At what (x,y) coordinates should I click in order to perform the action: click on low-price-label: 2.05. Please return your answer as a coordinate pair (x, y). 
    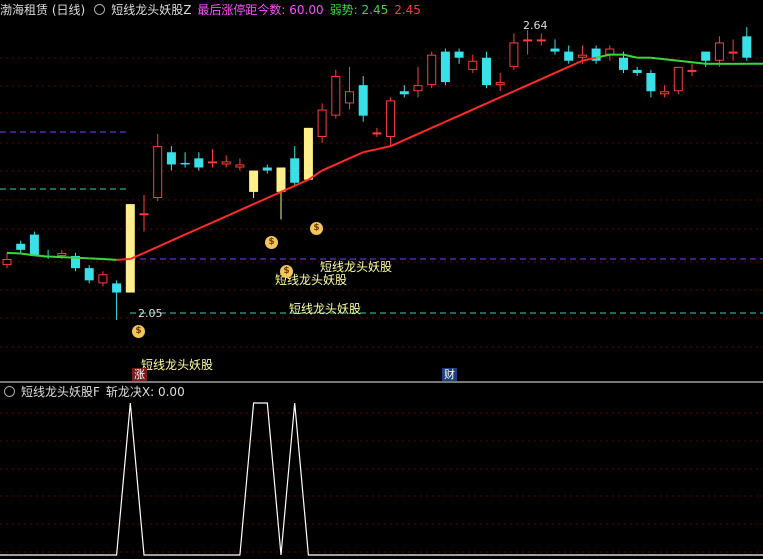
    Looking at the image, I should click on (150, 313).